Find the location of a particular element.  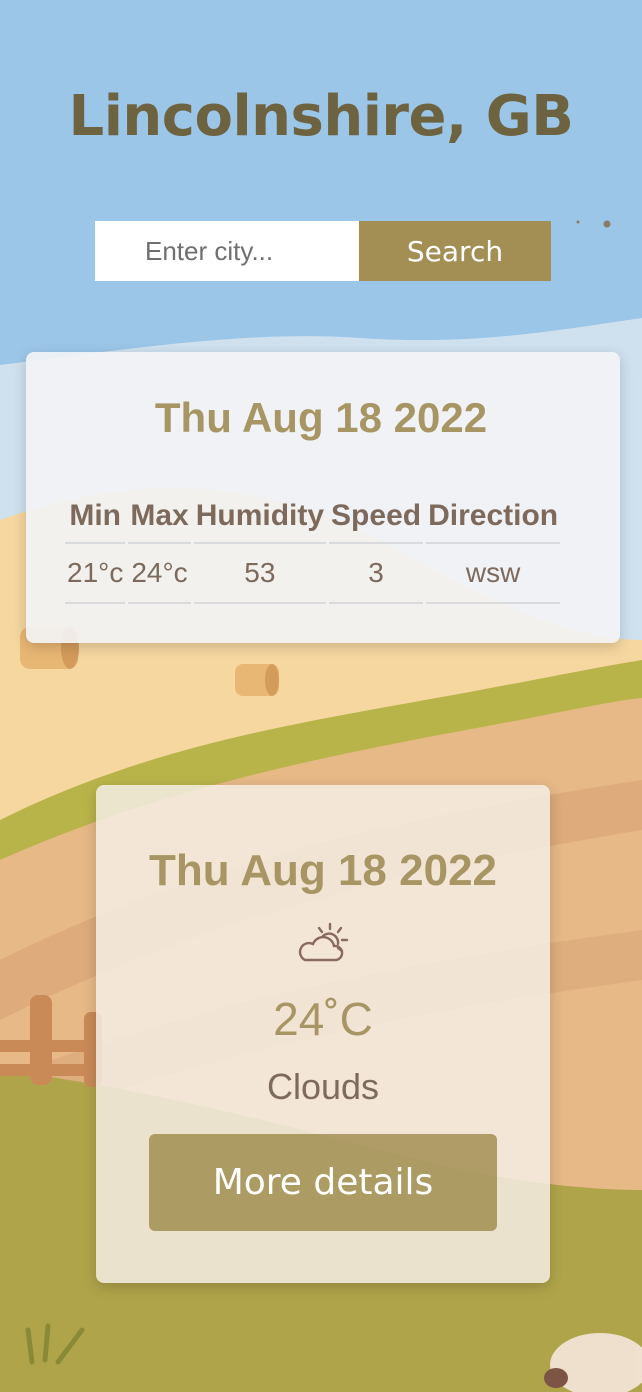

wind-speed-value: 3 is located at coordinates (376, 574).